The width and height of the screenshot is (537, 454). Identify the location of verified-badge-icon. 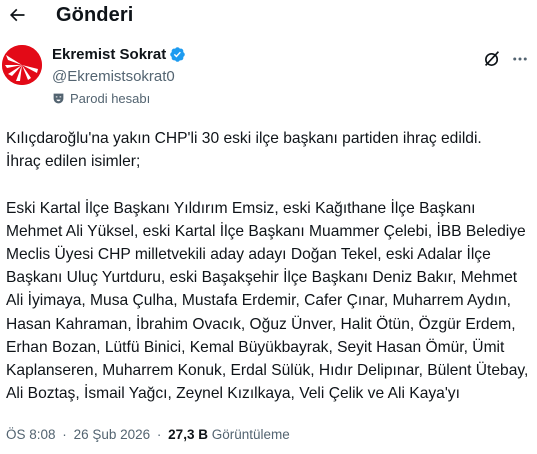
(177, 54).